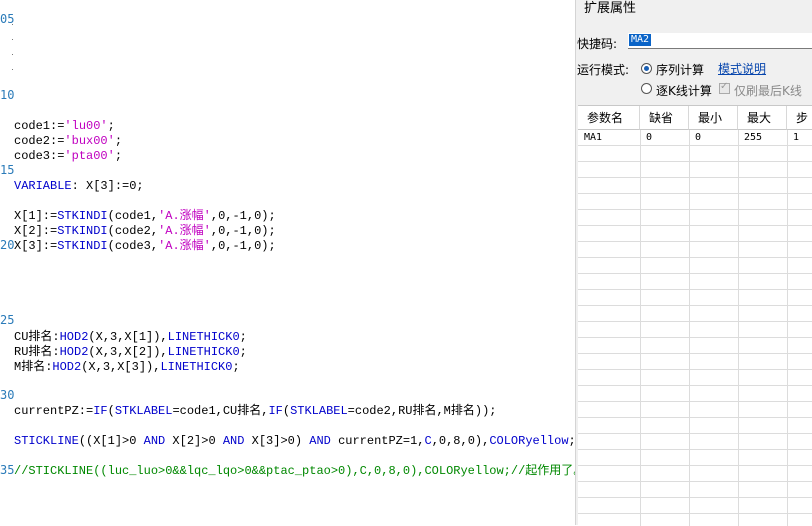  What do you see at coordinates (684, 90) in the screenshot?
I see `tick-mode-label: 逐K线计算` at bounding box center [684, 90].